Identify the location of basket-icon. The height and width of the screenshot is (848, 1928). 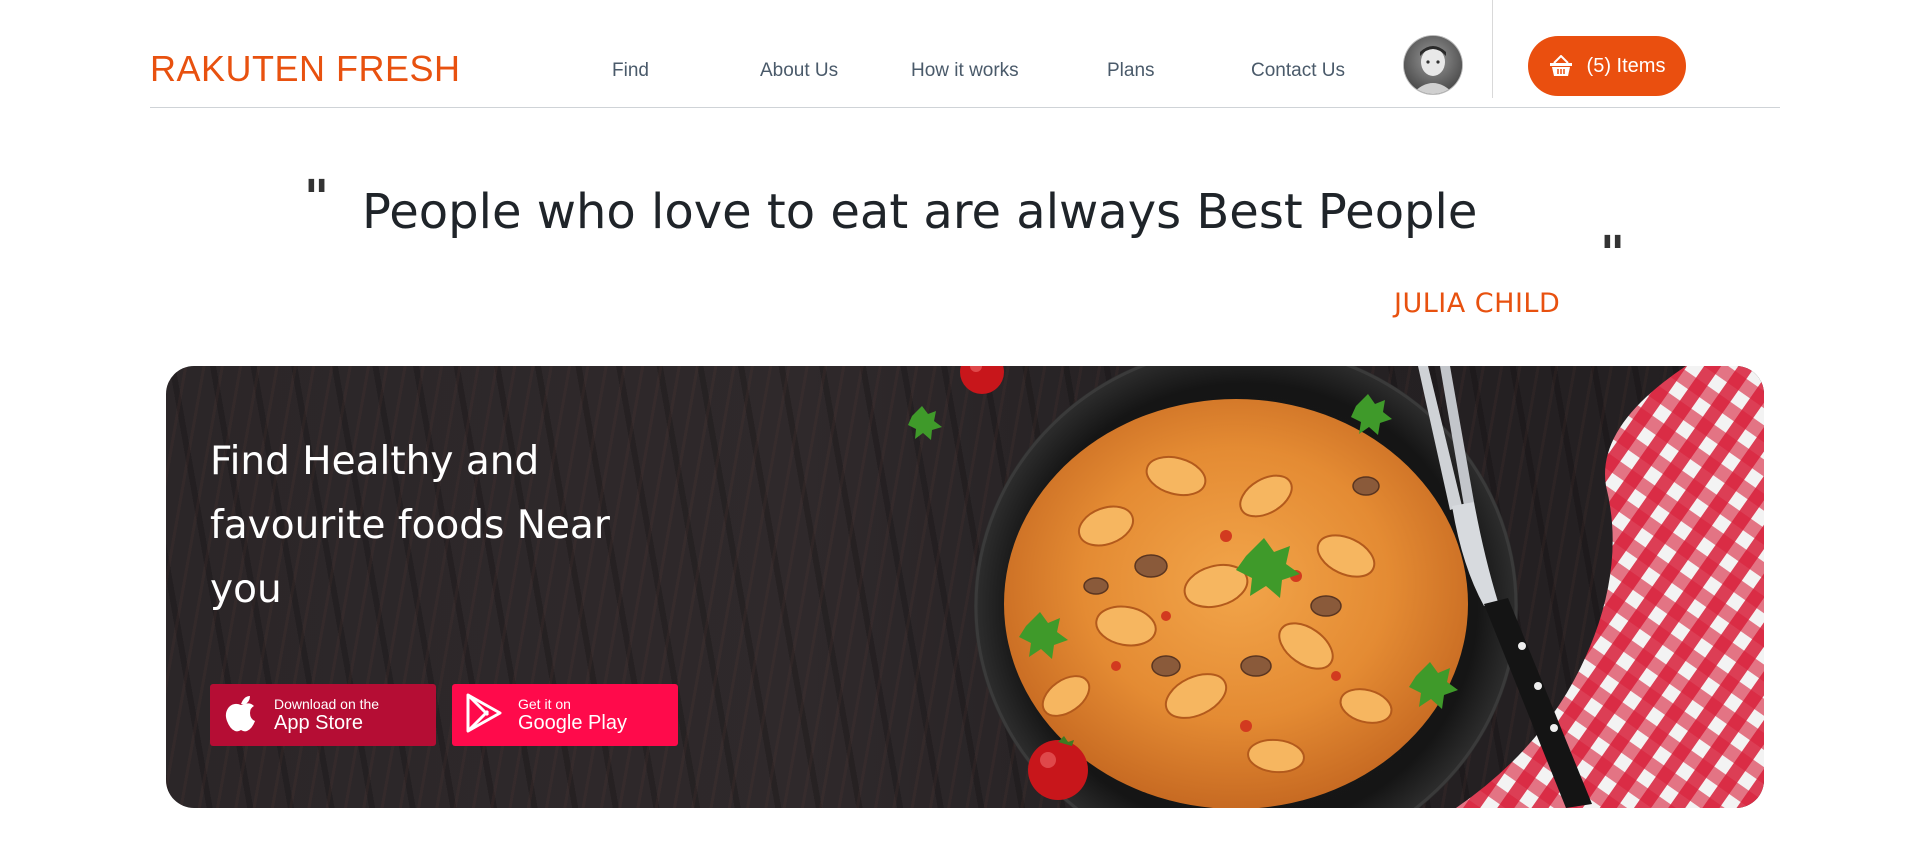
(1561, 66).